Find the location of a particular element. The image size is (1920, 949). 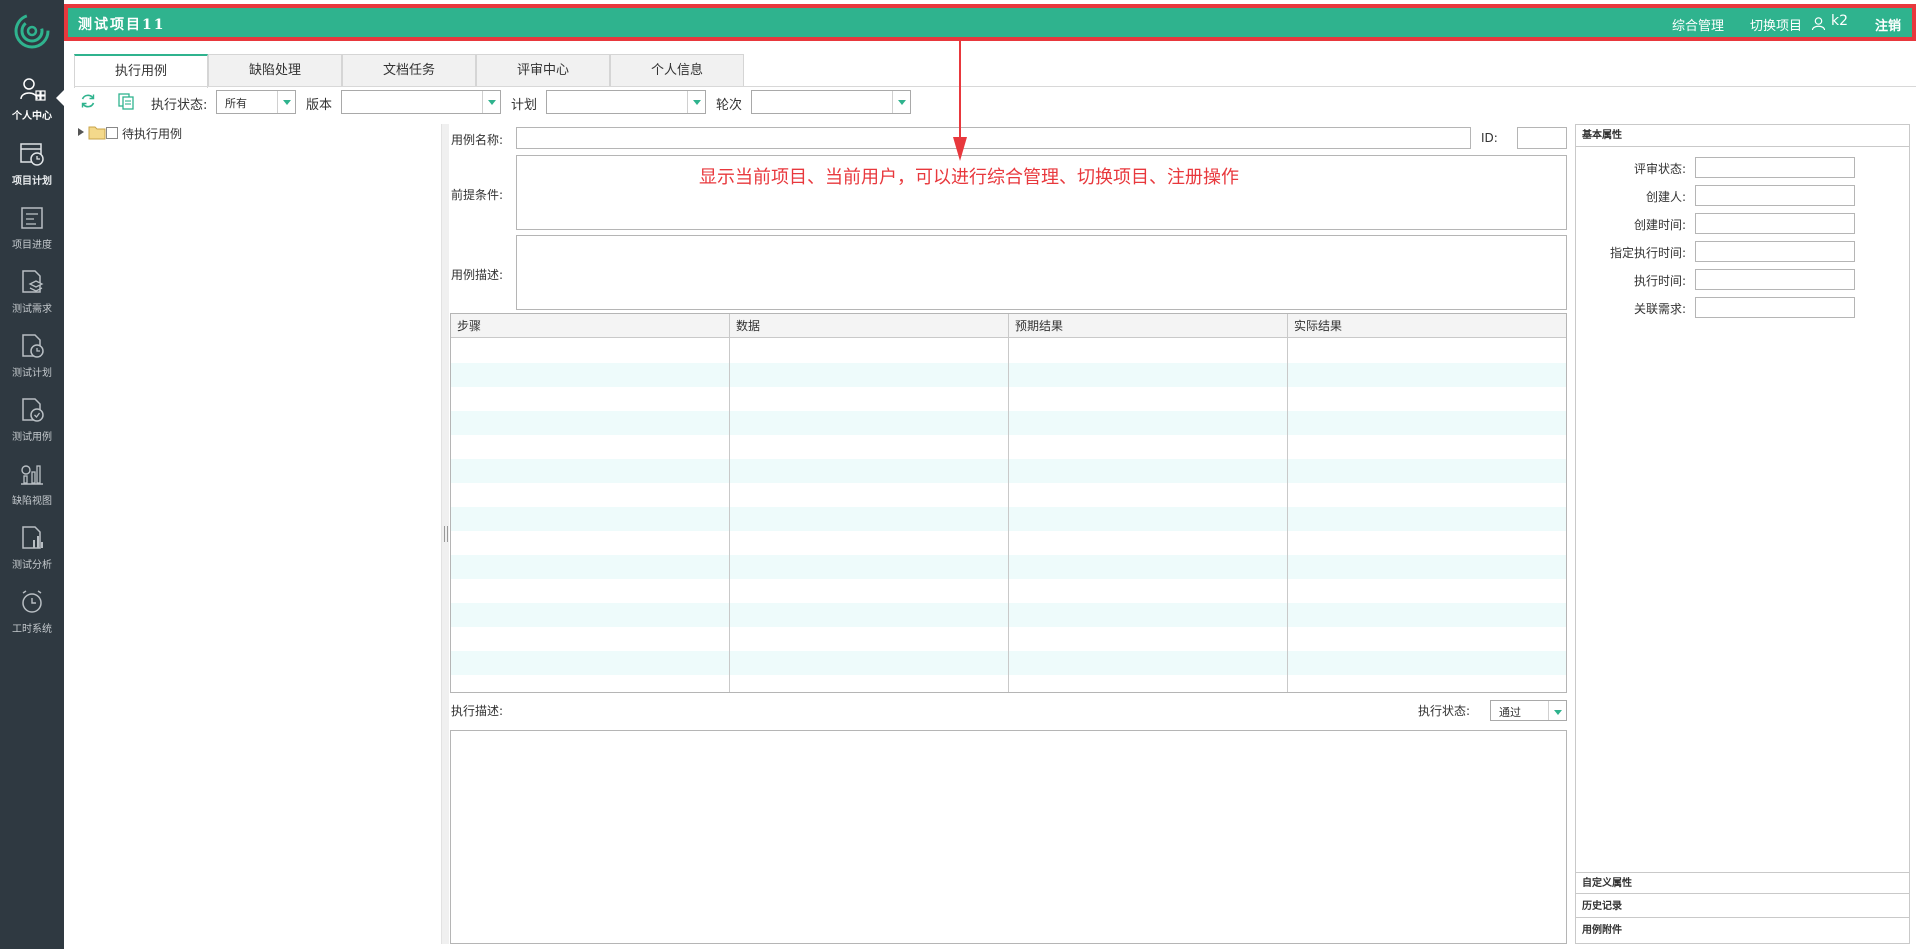

linked-requirement-field is located at coordinates (1775, 307).